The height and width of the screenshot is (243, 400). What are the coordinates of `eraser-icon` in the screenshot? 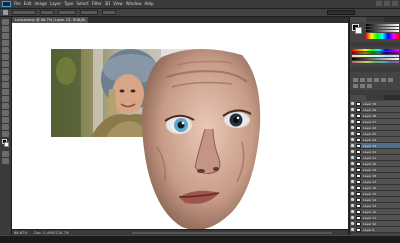 It's located at (5, 92).